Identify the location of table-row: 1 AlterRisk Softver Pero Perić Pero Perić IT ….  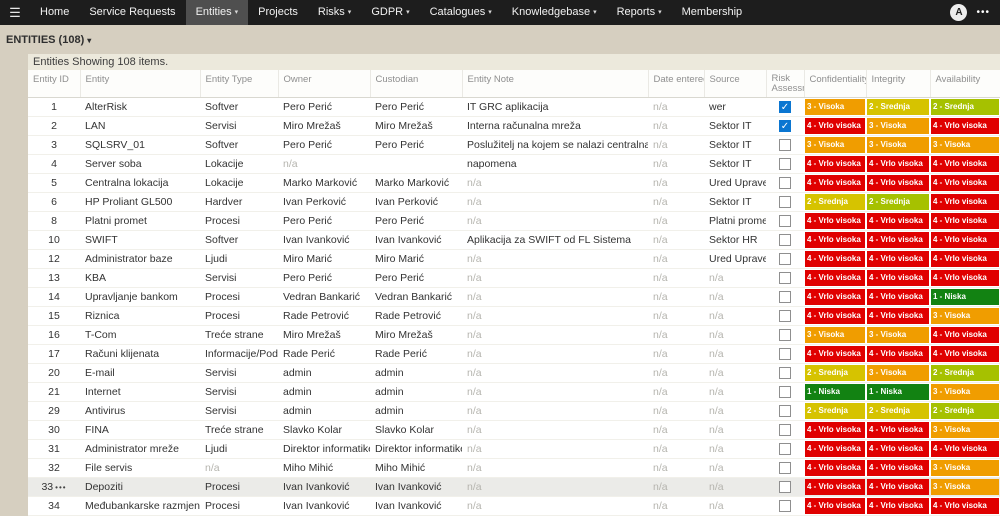
(514, 107).